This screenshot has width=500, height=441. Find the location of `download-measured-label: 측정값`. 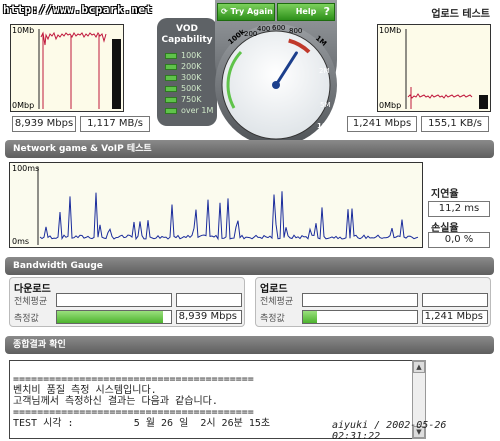

download-measured-label: 측정값 is located at coordinates (26, 319).